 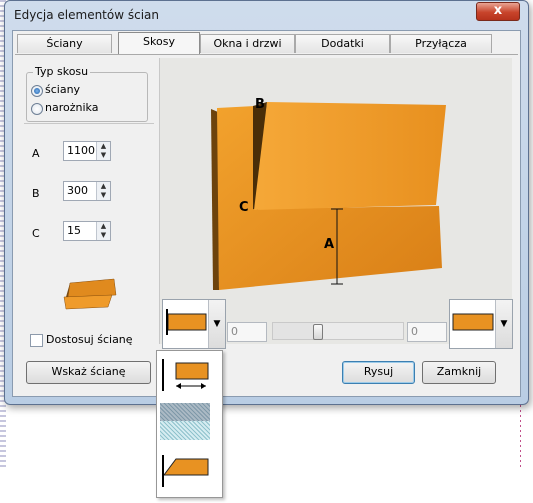 What do you see at coordinates (293, 331) in the screenshot?
I see `slider-track-fill` at bounding box center [293, 331].